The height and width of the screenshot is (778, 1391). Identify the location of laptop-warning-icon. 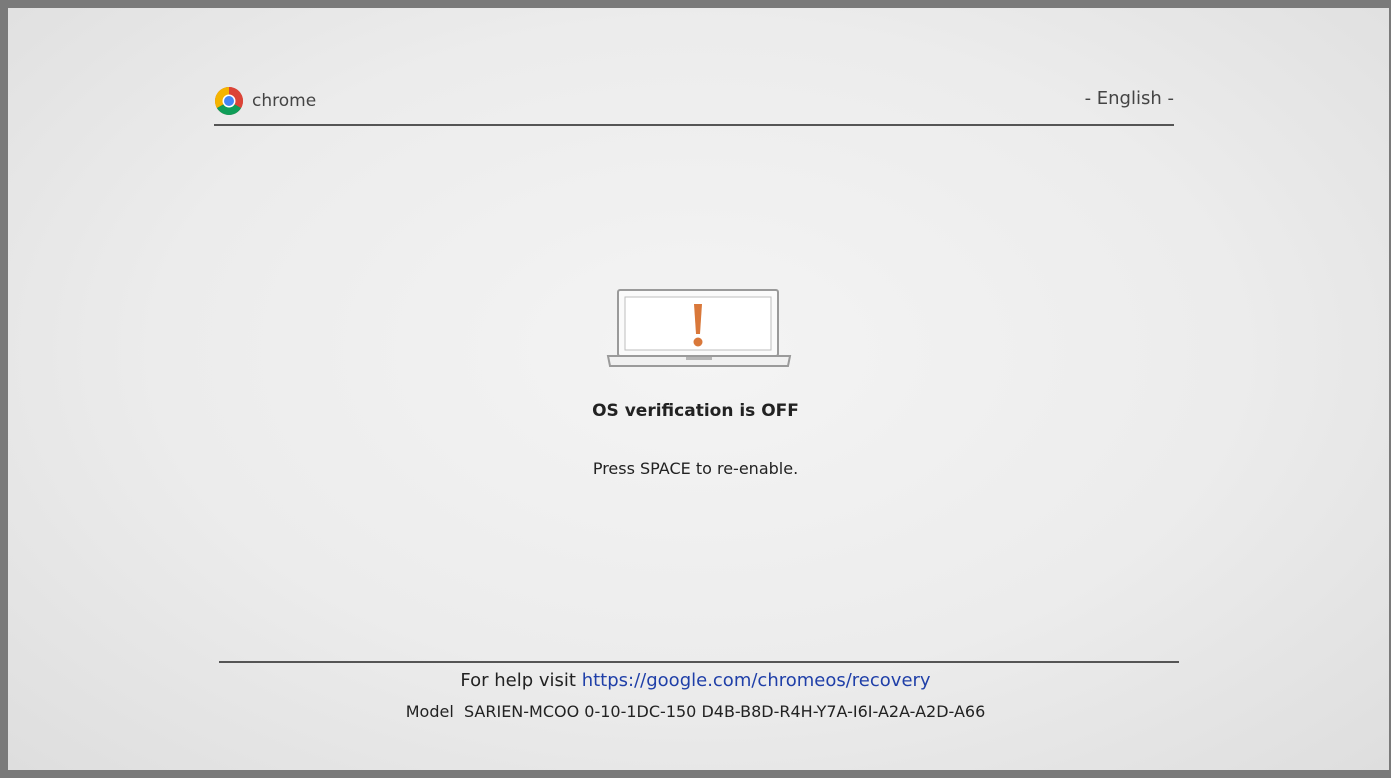
(699, 329).